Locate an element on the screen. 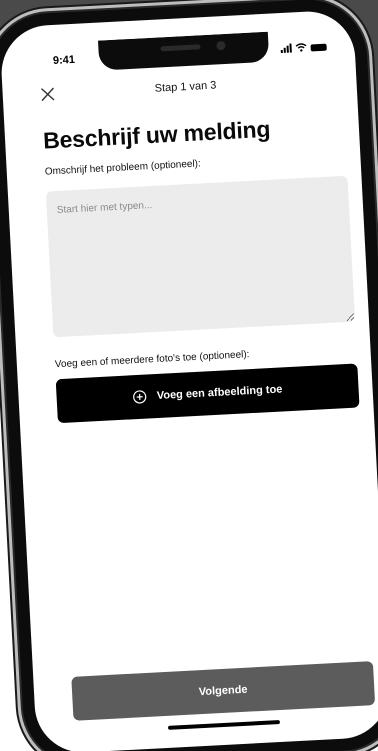 The image size is (378, 751). step-indicator: Stap 1 van 3 is located at coordinates (185, 87).